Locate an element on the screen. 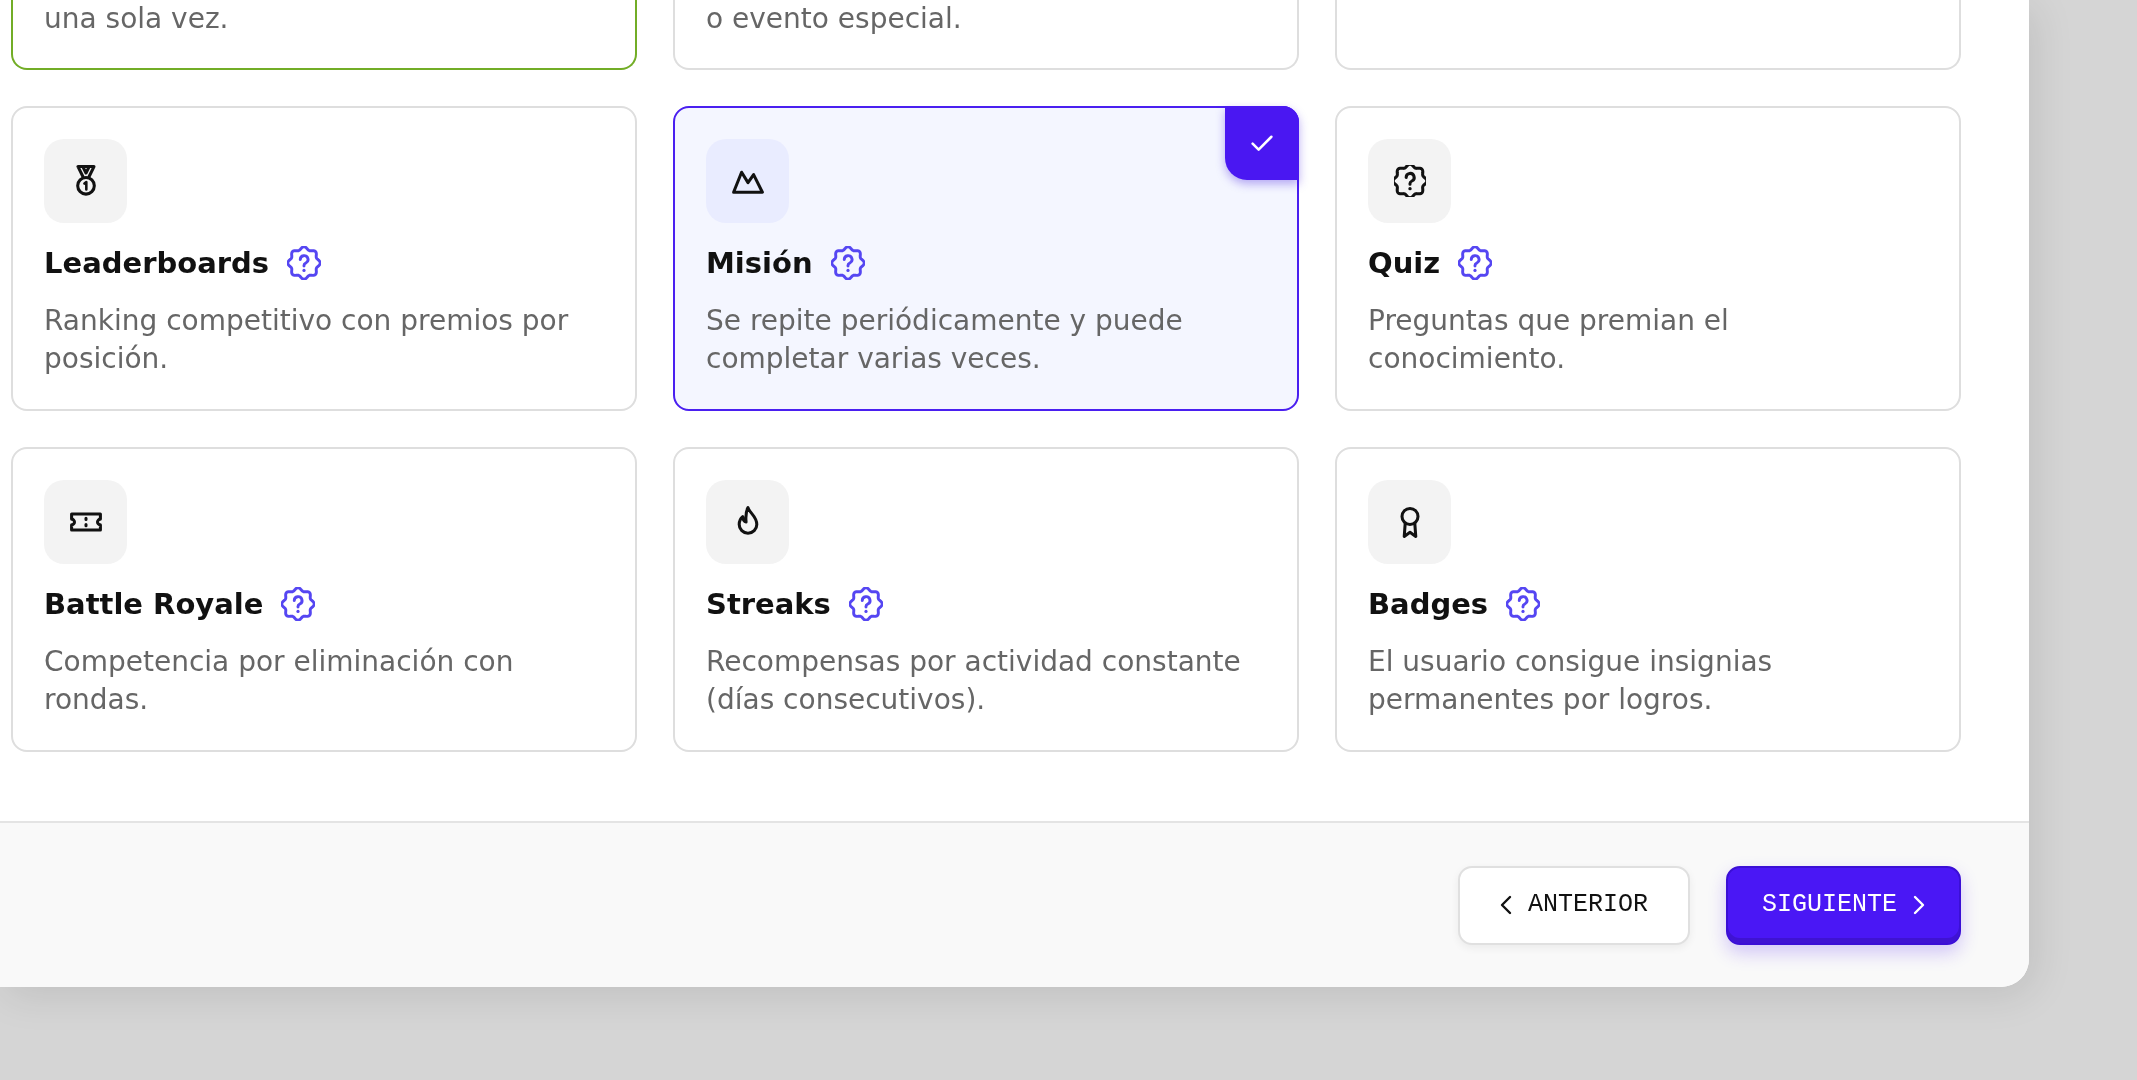  chevron-right-icon is located at coordinates (1919, 905).